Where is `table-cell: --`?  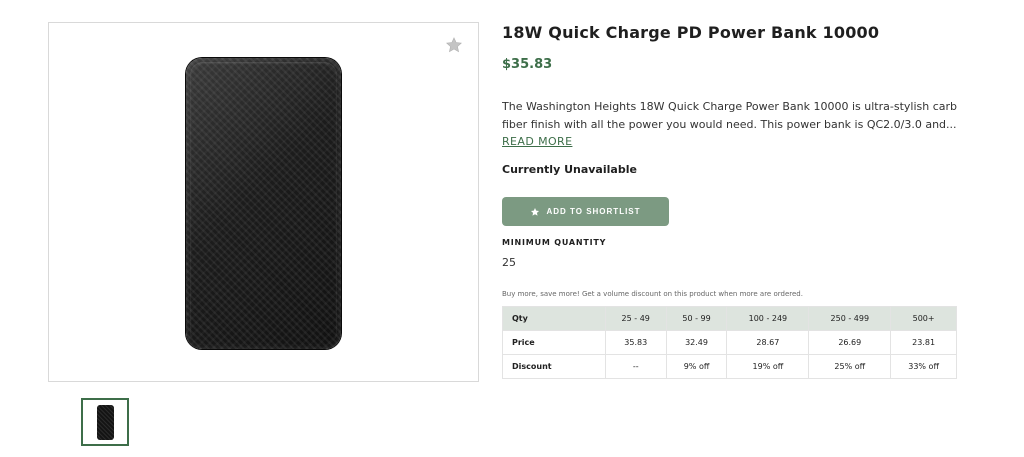
table-cell: -- is located at coordinates (635, 366).